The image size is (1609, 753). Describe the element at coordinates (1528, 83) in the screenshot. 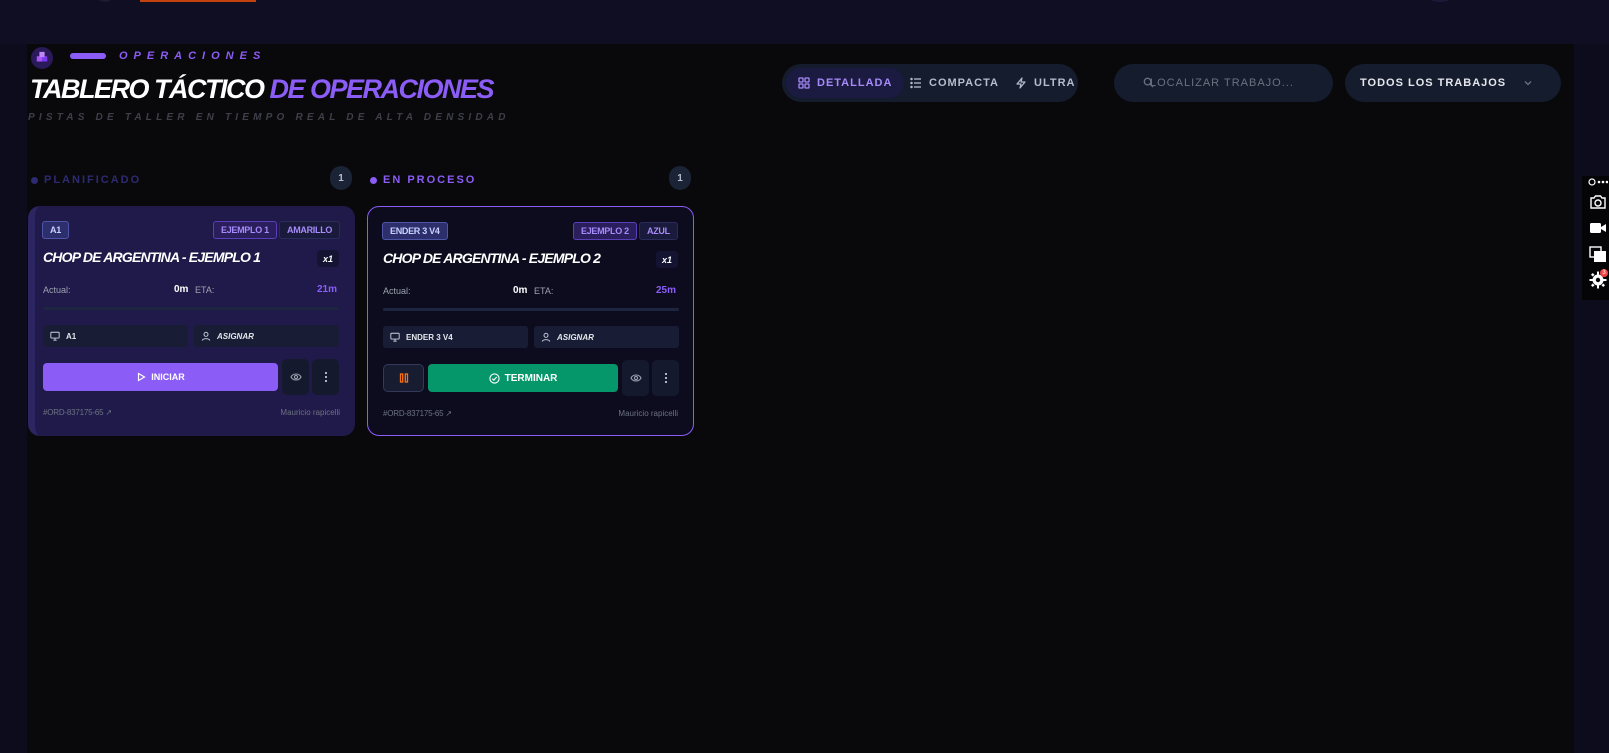

I see `chevron-down-icon` at that location.